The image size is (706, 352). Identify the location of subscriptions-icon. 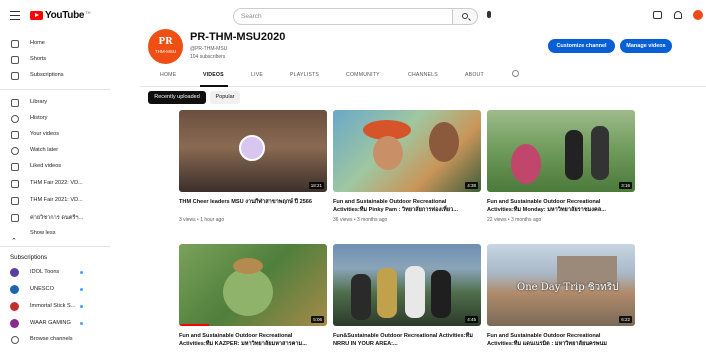
(15, 76).